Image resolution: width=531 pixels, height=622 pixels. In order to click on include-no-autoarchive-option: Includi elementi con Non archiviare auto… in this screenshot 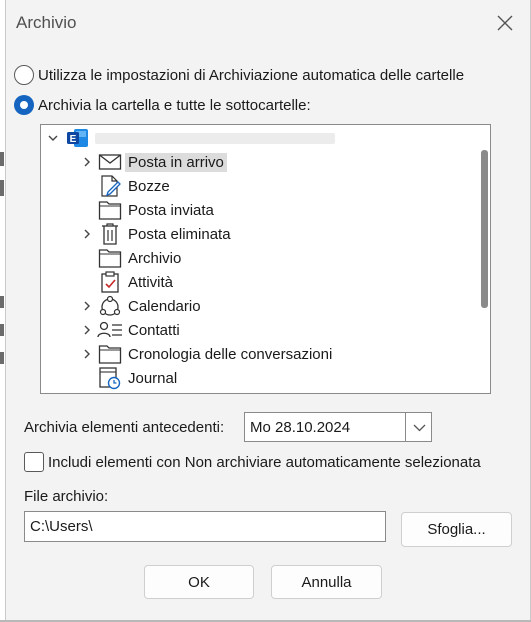, I will do `click(252, 462)`.